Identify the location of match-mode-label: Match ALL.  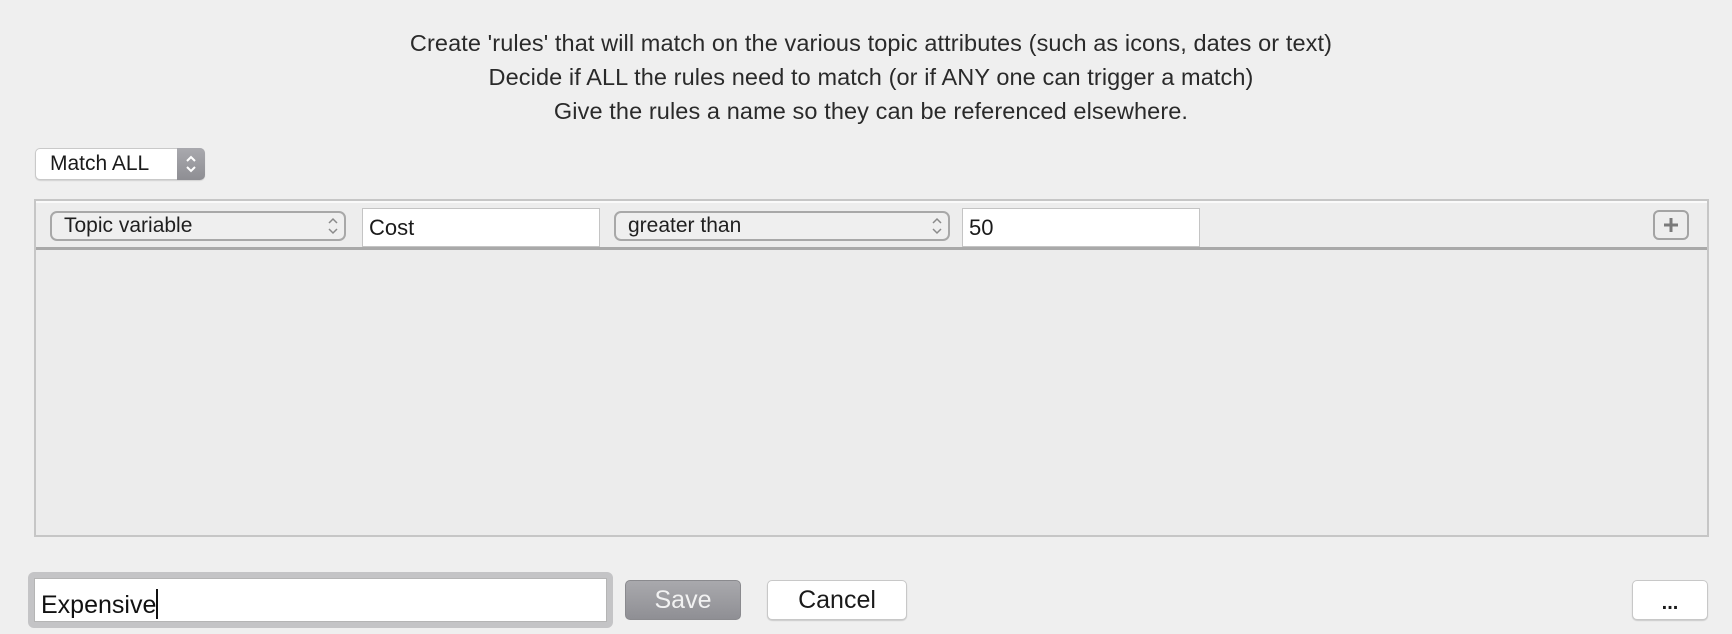
(100, 163).